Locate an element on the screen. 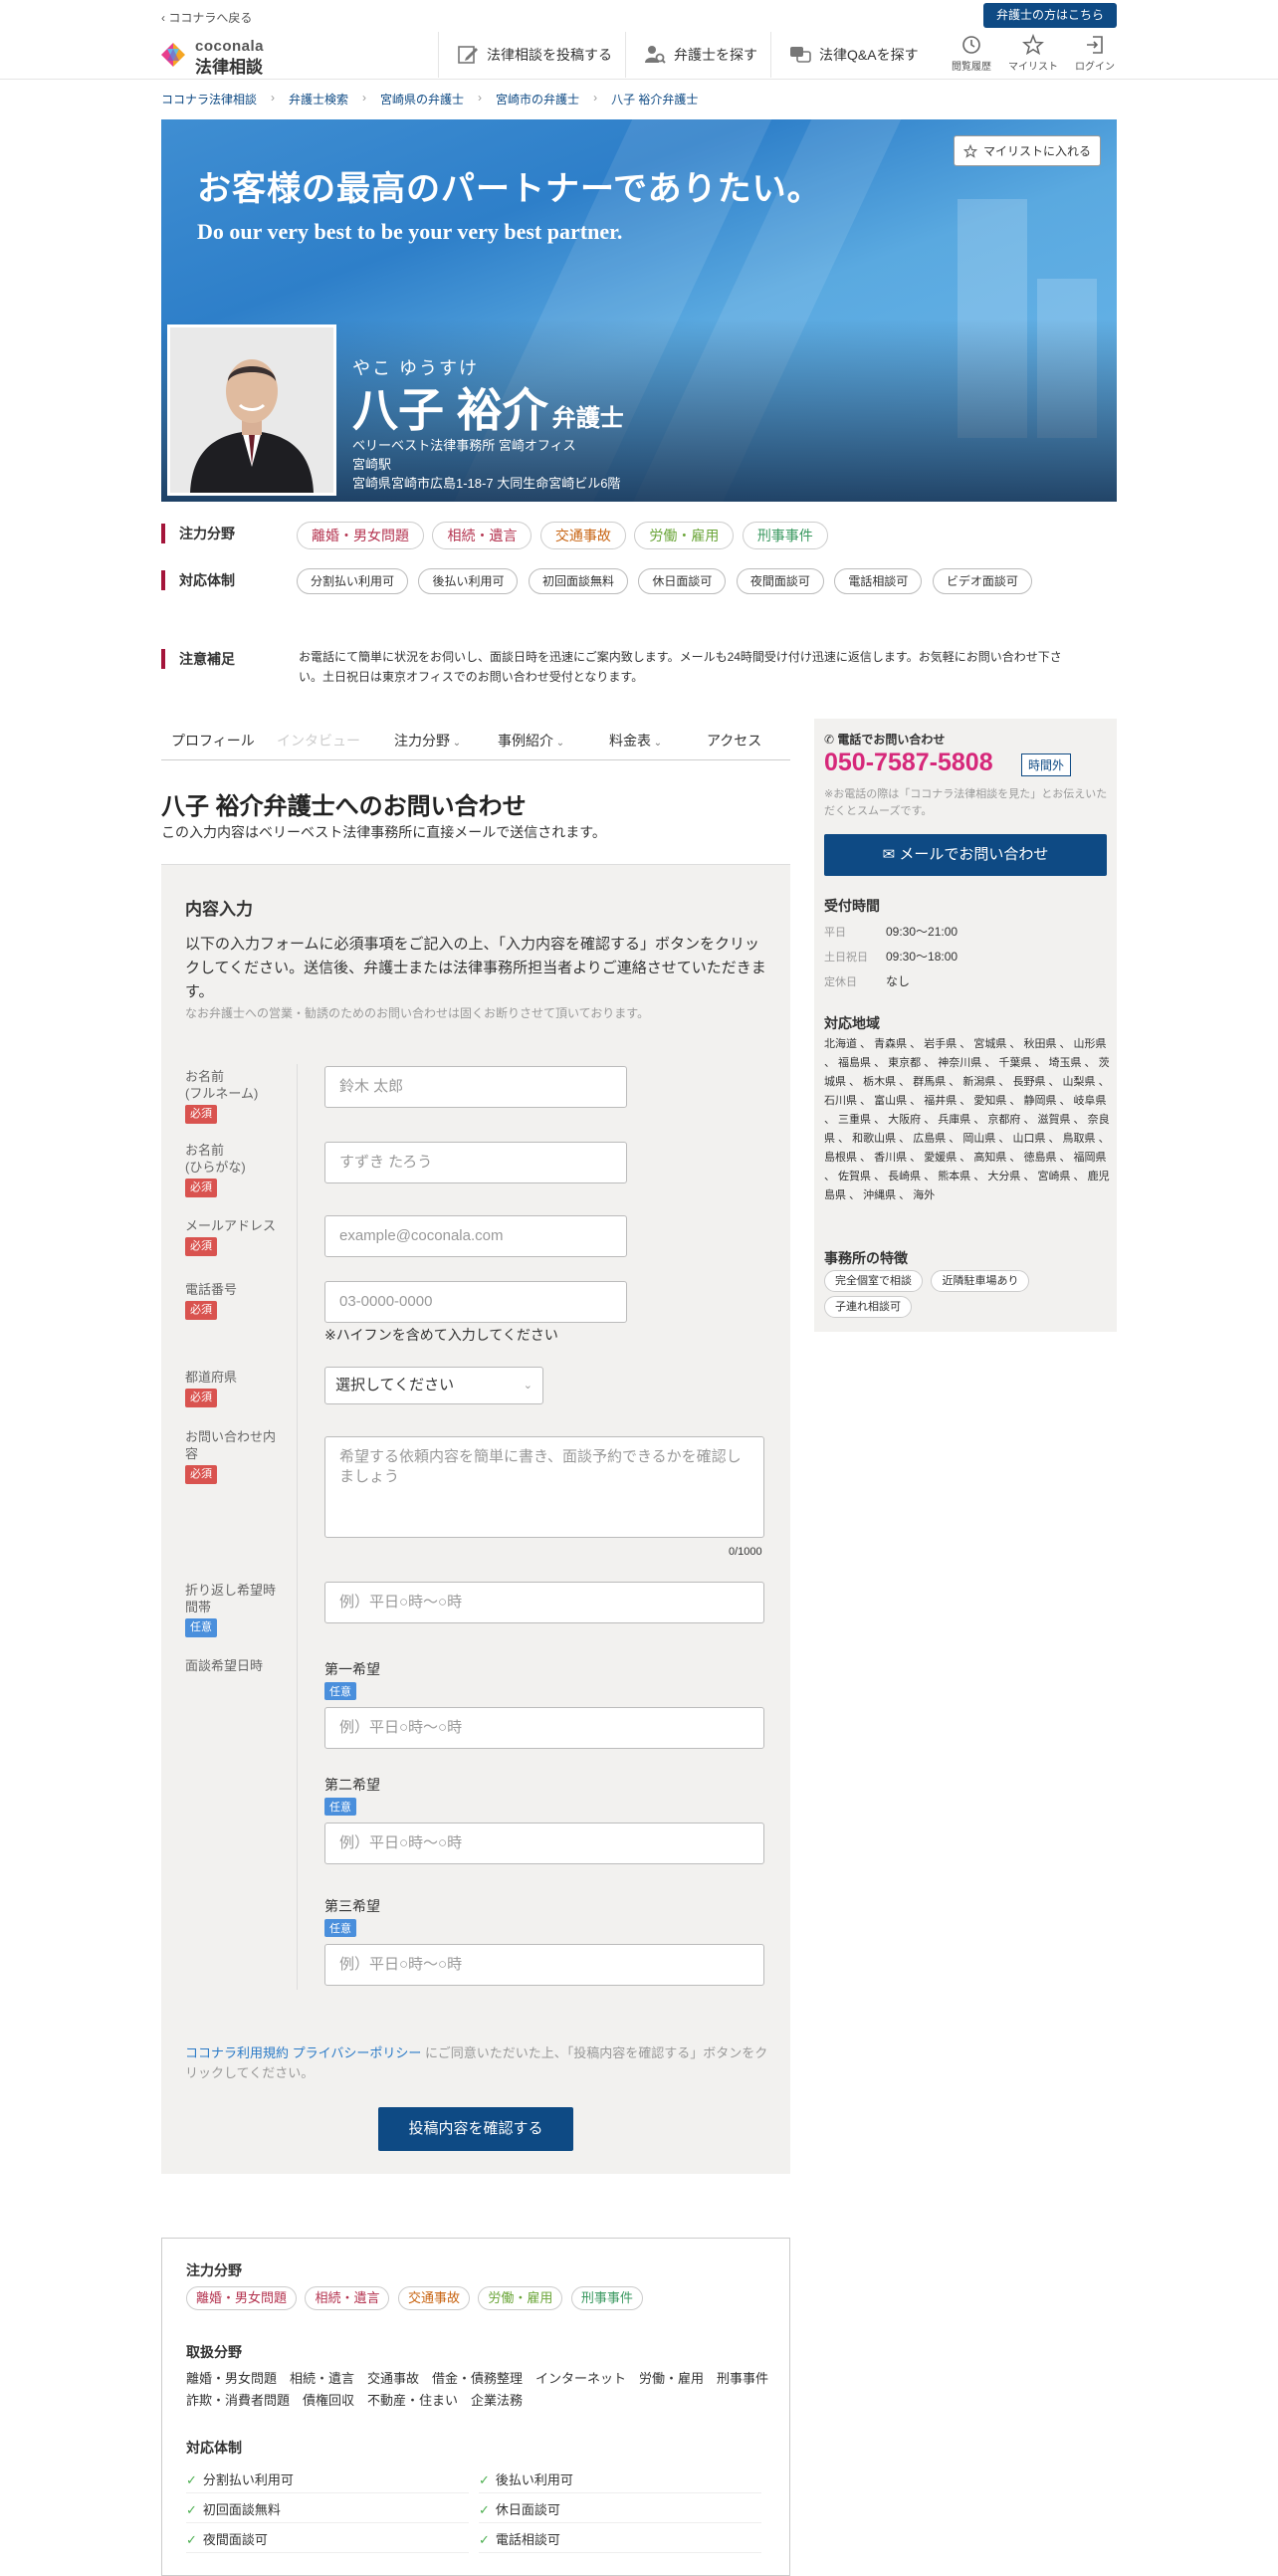 This screenshot has width=1278, height=2576. kana-input: すずき たろう is located at coordinates (476, 1162).